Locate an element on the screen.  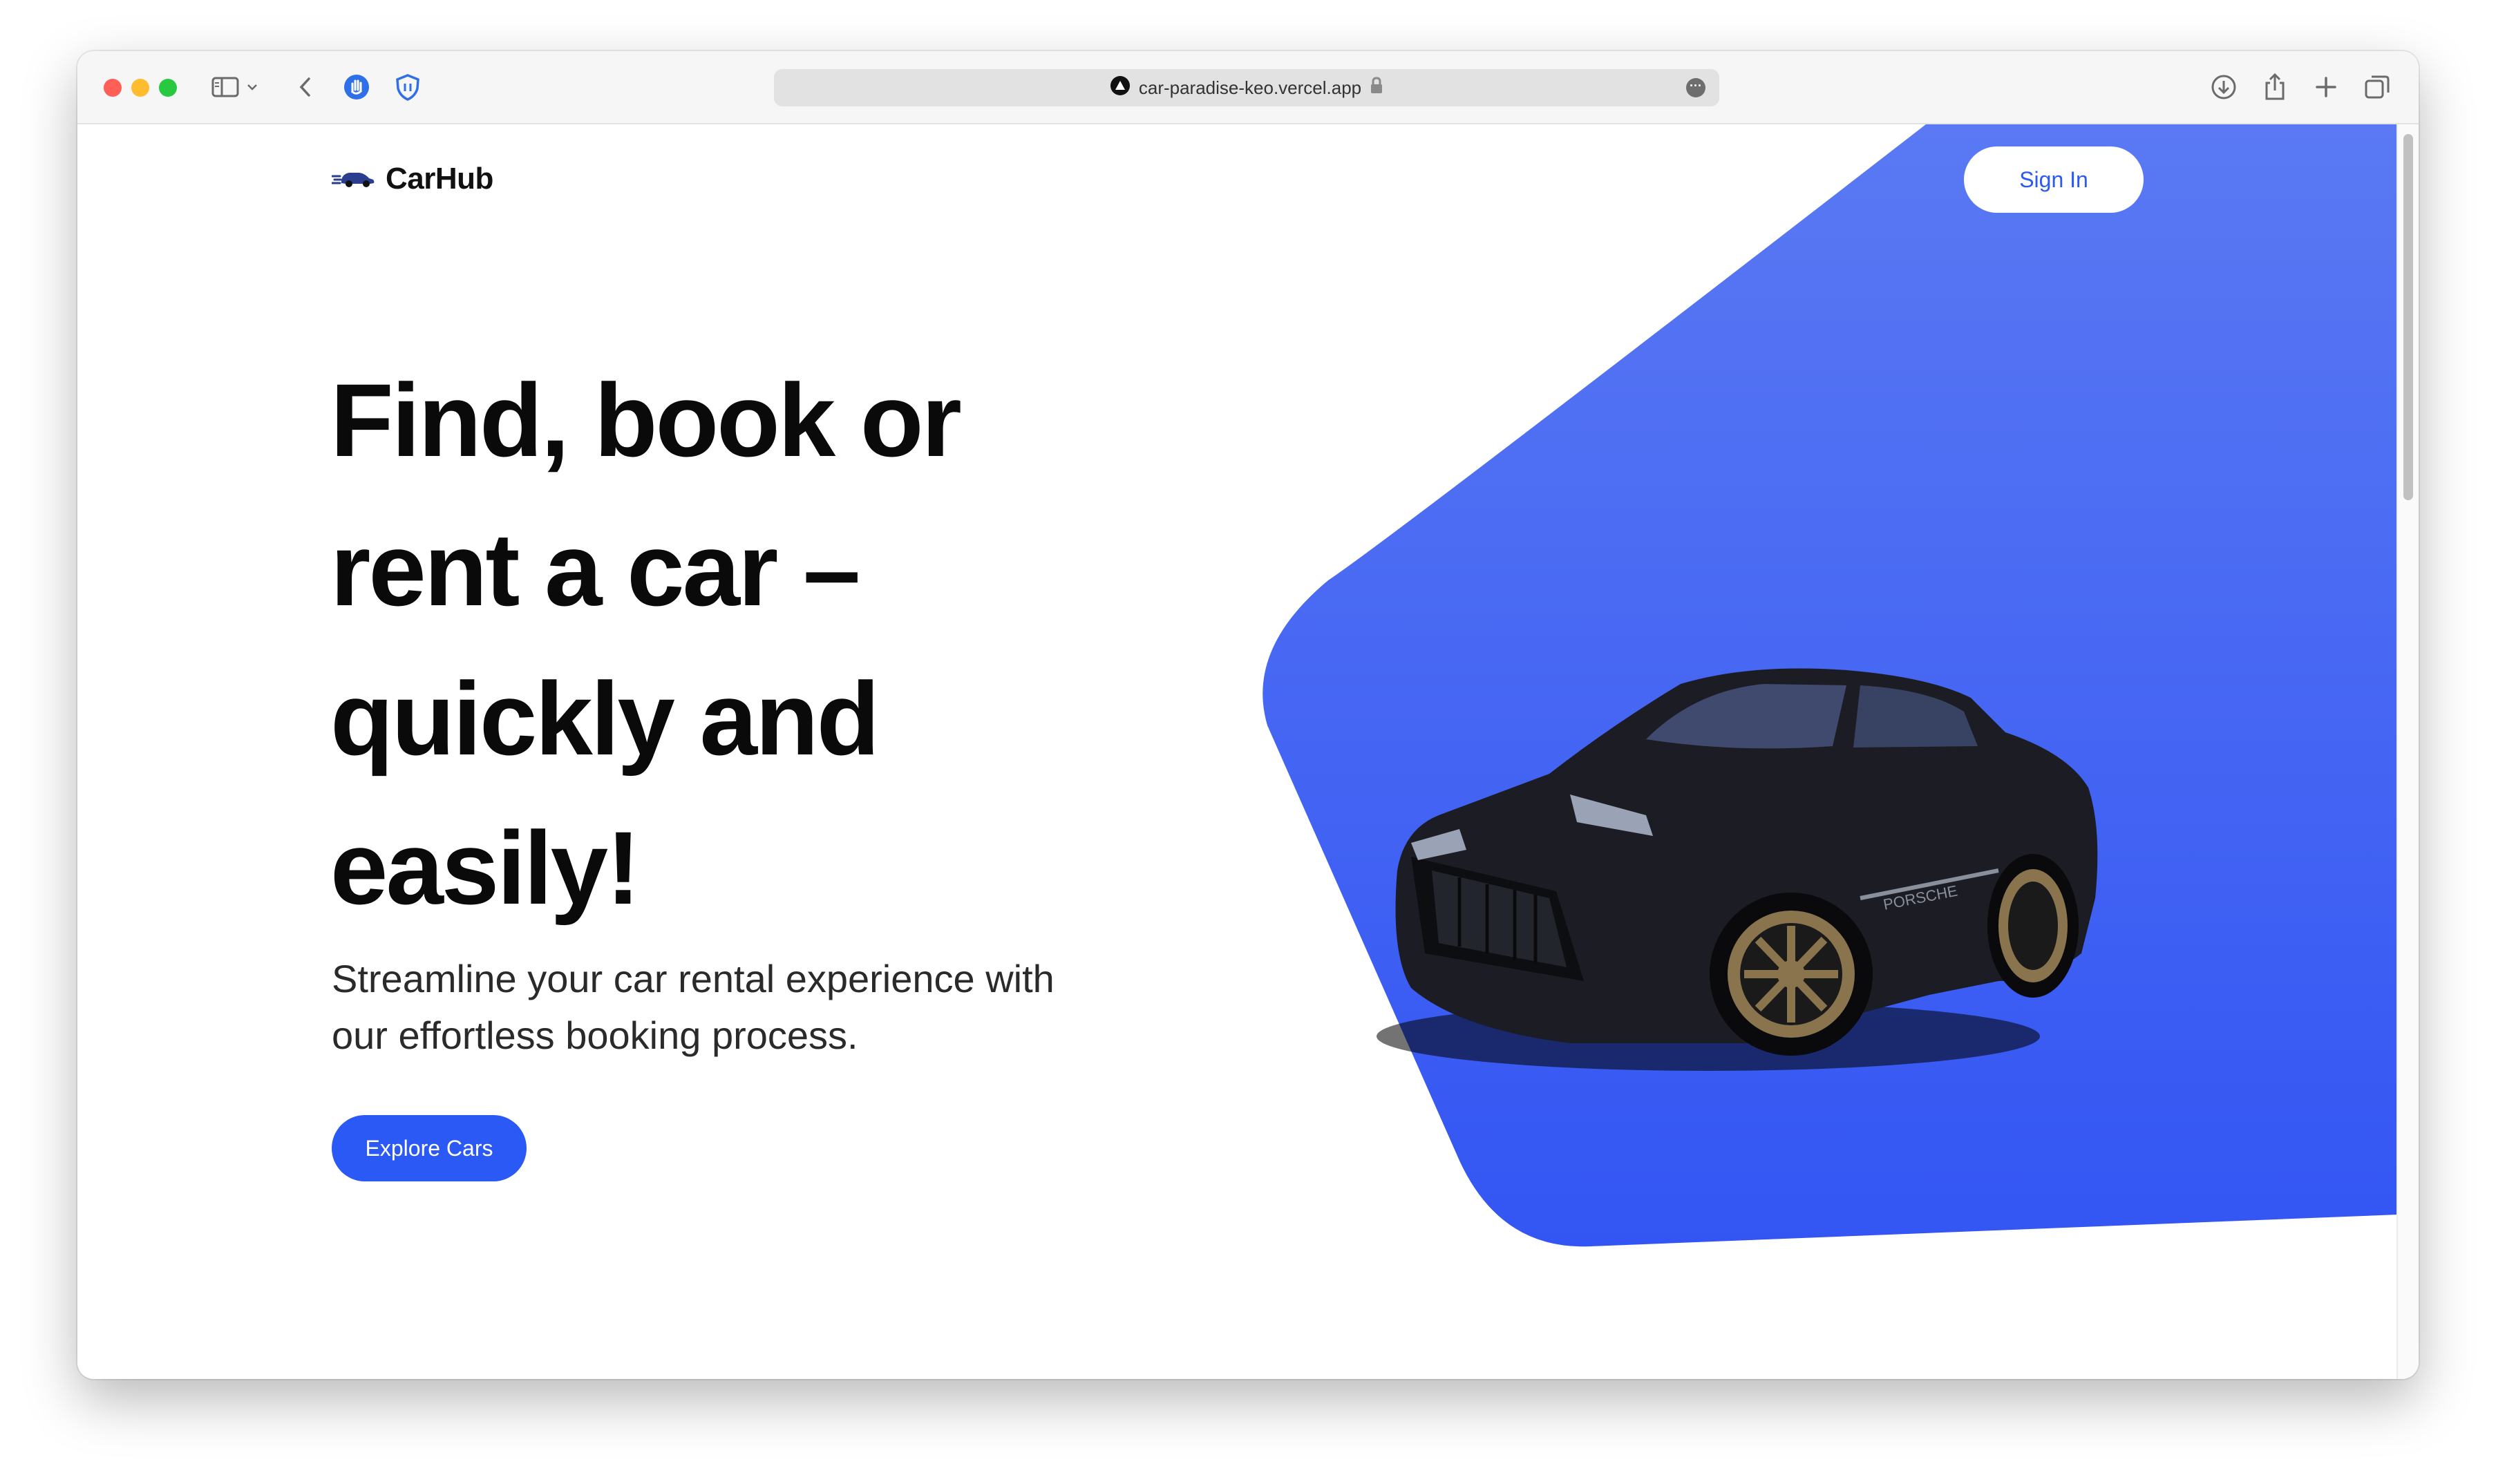
address-bar: car-paradise-keo.vercel.app ··· is located at coordinates (1246, 87).